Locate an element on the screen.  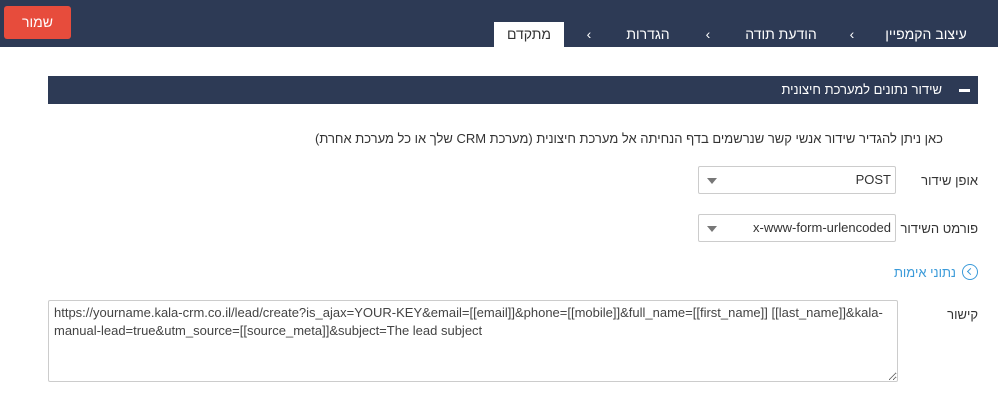
panel-title: שידור נתונים למערכת חיצונית is located at coordinates (861, 89).